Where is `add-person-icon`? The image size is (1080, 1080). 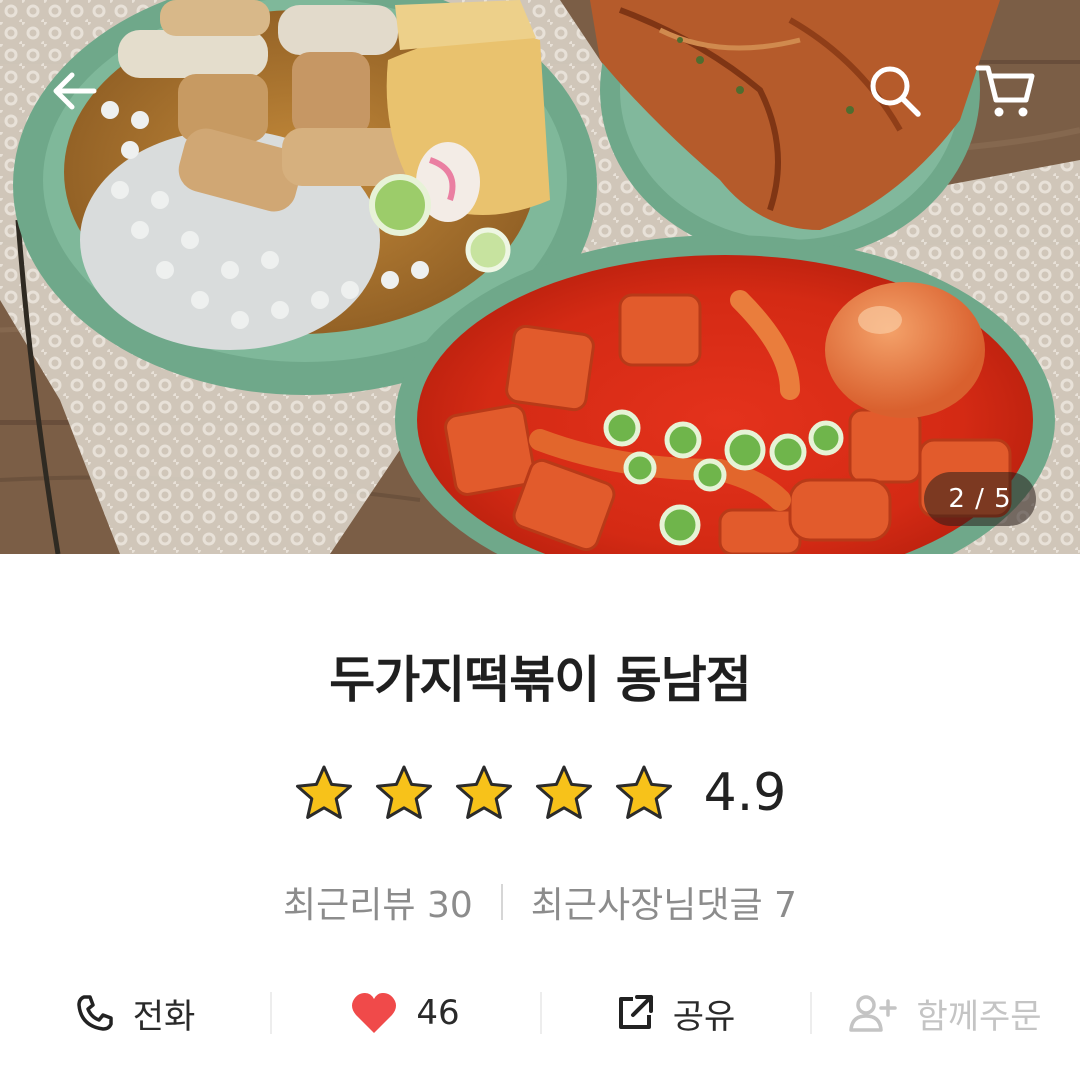
add-person-icon is located at coordinates (873, 1013).